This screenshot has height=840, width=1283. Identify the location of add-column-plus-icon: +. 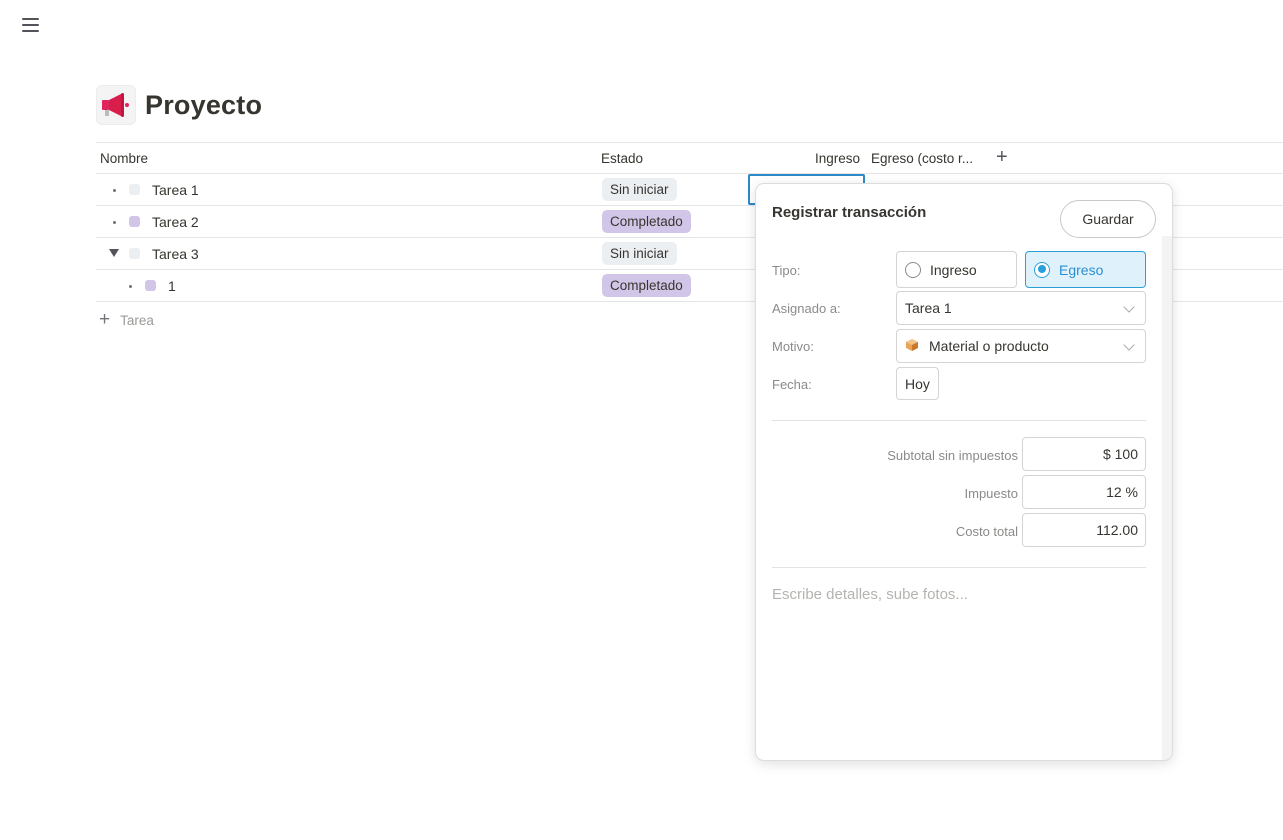
(1002, 157).